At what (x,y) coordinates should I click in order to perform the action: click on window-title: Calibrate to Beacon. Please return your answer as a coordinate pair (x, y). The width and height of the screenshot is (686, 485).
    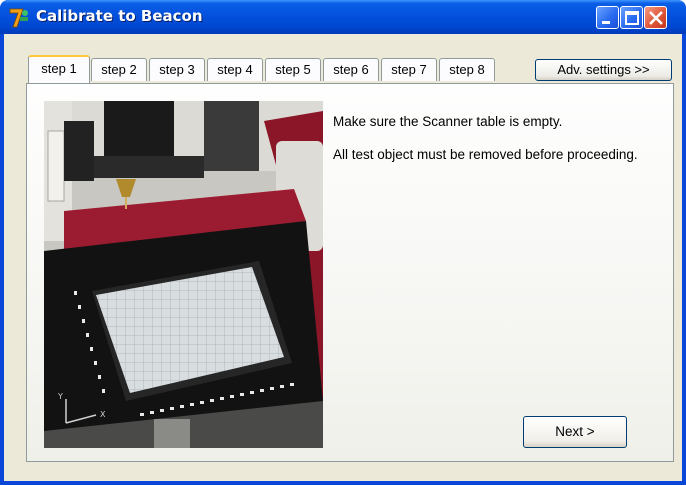
    Looking at the image, I should click on (119, 16).